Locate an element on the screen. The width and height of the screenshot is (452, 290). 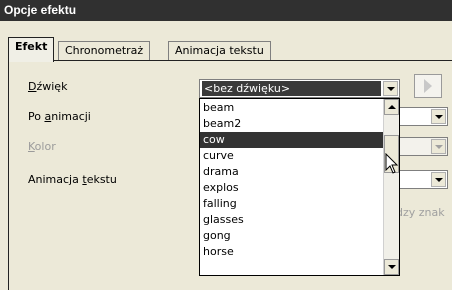
after-animation-dropdown-button is located at coordinates (438, 116).